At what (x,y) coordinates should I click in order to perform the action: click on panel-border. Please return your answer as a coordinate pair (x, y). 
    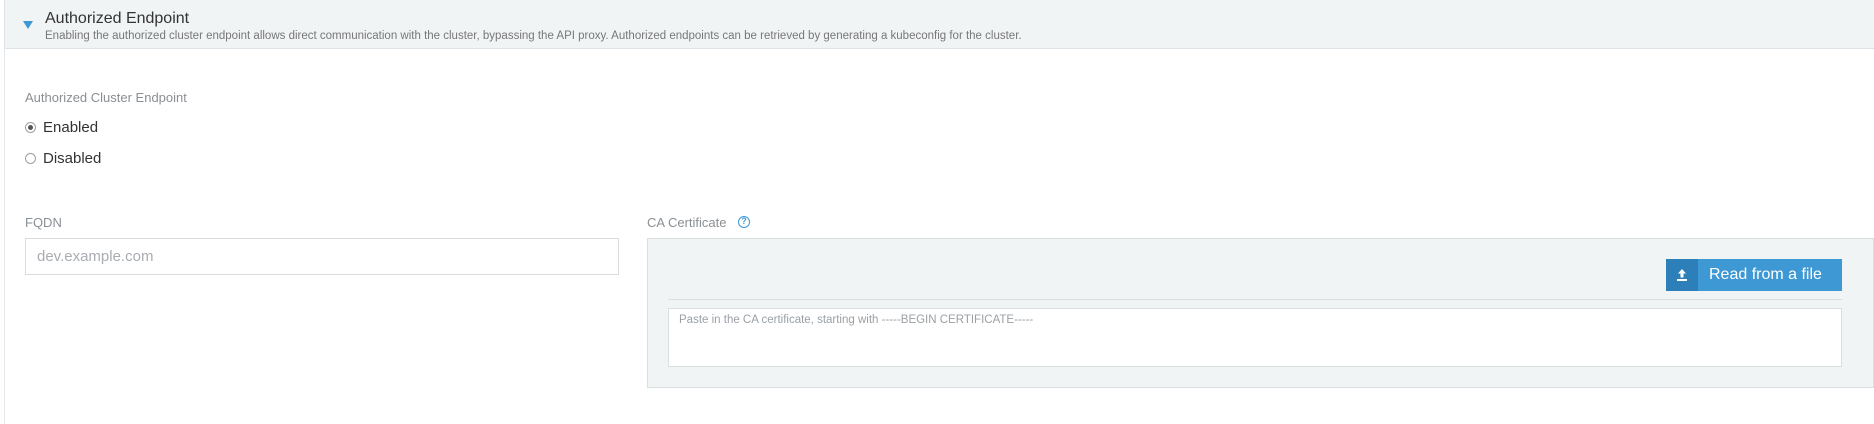
    Looking at the image, I should click on (4, 236).